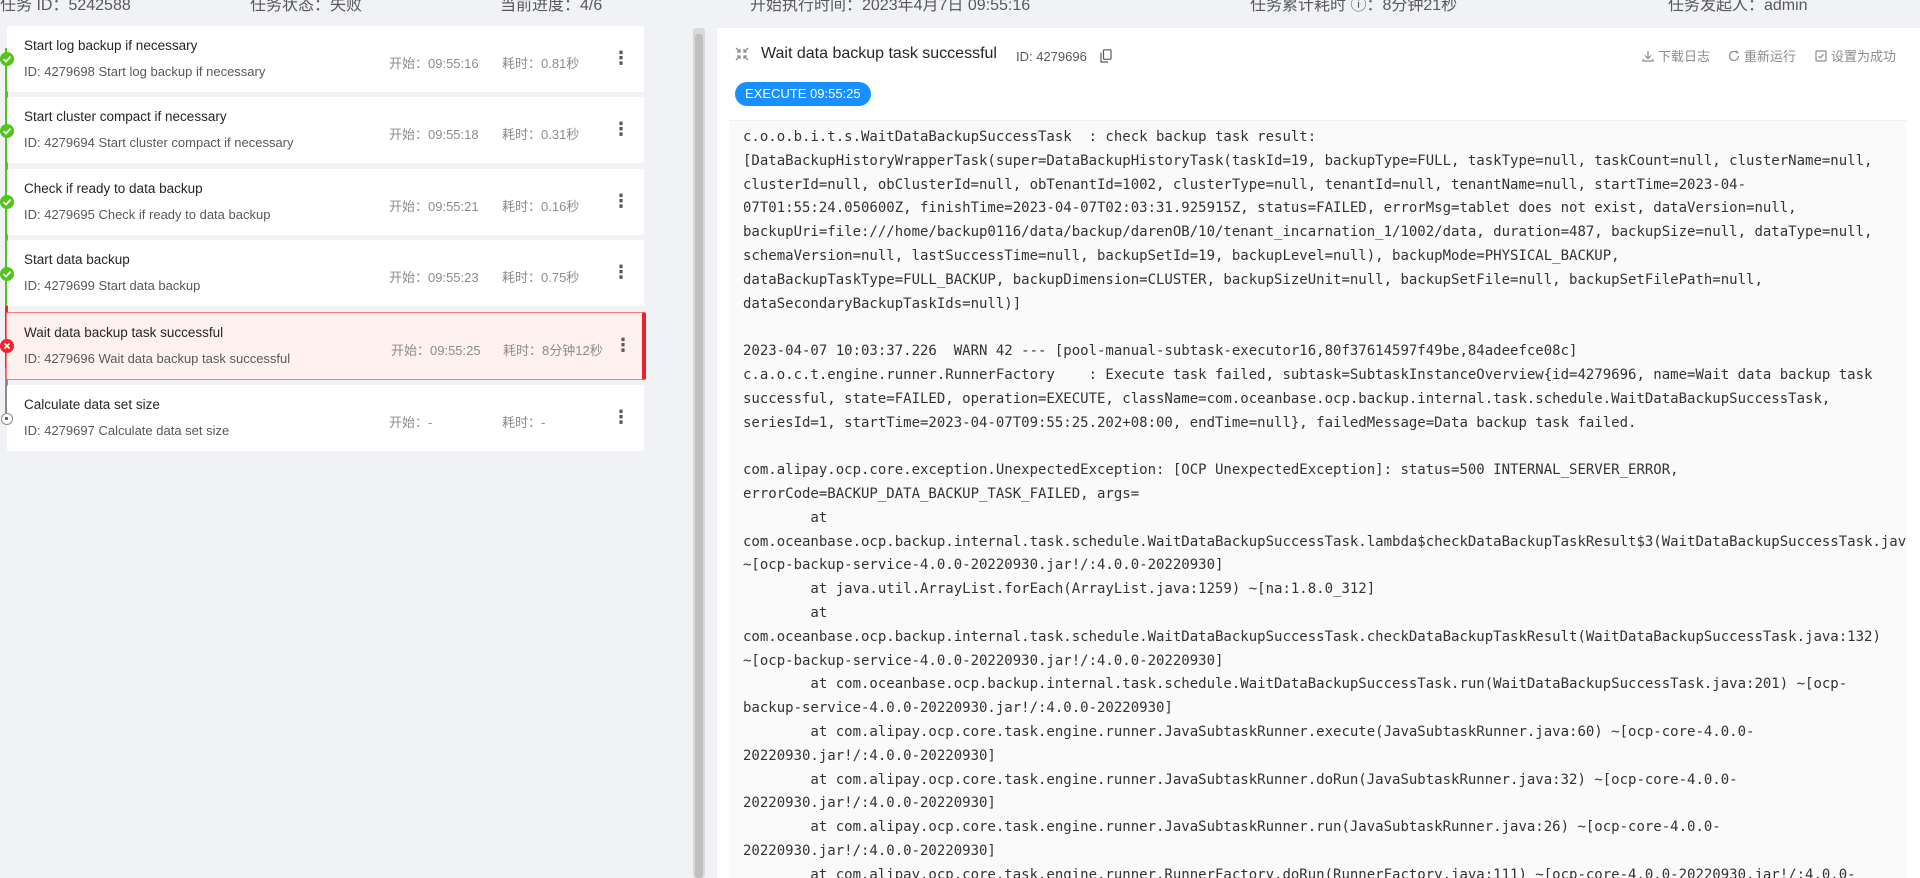 The height and width of the screenshot is (878, 1920). I want to click on subtask-duration: 耗时：0.81秒, so click(541, 63).